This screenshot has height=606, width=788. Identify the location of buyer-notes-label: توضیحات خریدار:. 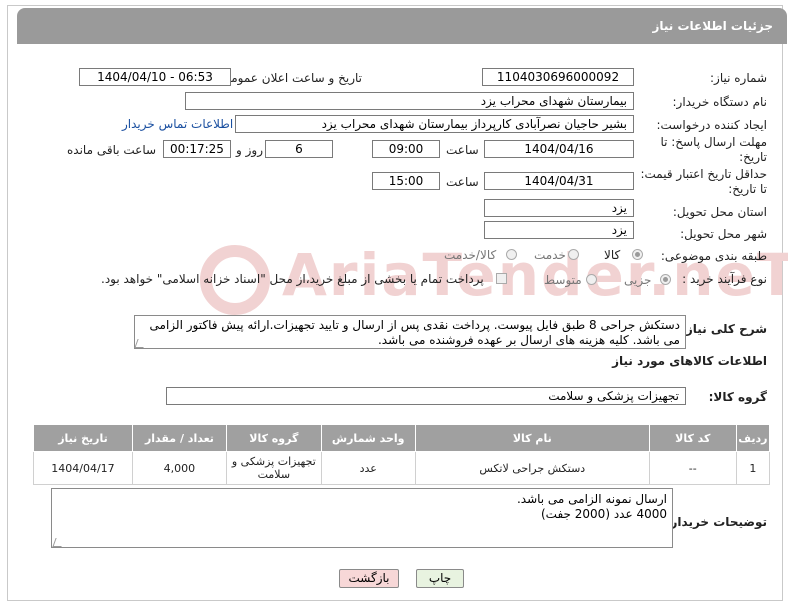
(716, 522).